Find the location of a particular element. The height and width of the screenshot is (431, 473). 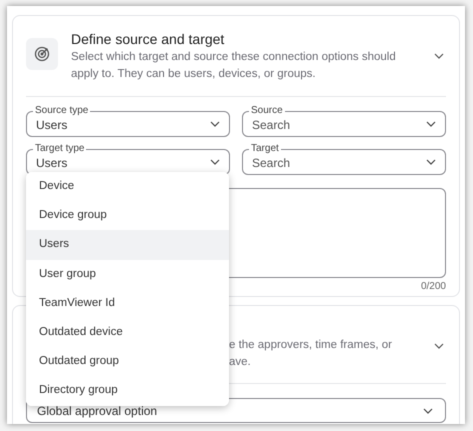

section-description: Select which target and source these connection options should apply to. They can be users, devices, or groups. is located at coordinates (234, 66).